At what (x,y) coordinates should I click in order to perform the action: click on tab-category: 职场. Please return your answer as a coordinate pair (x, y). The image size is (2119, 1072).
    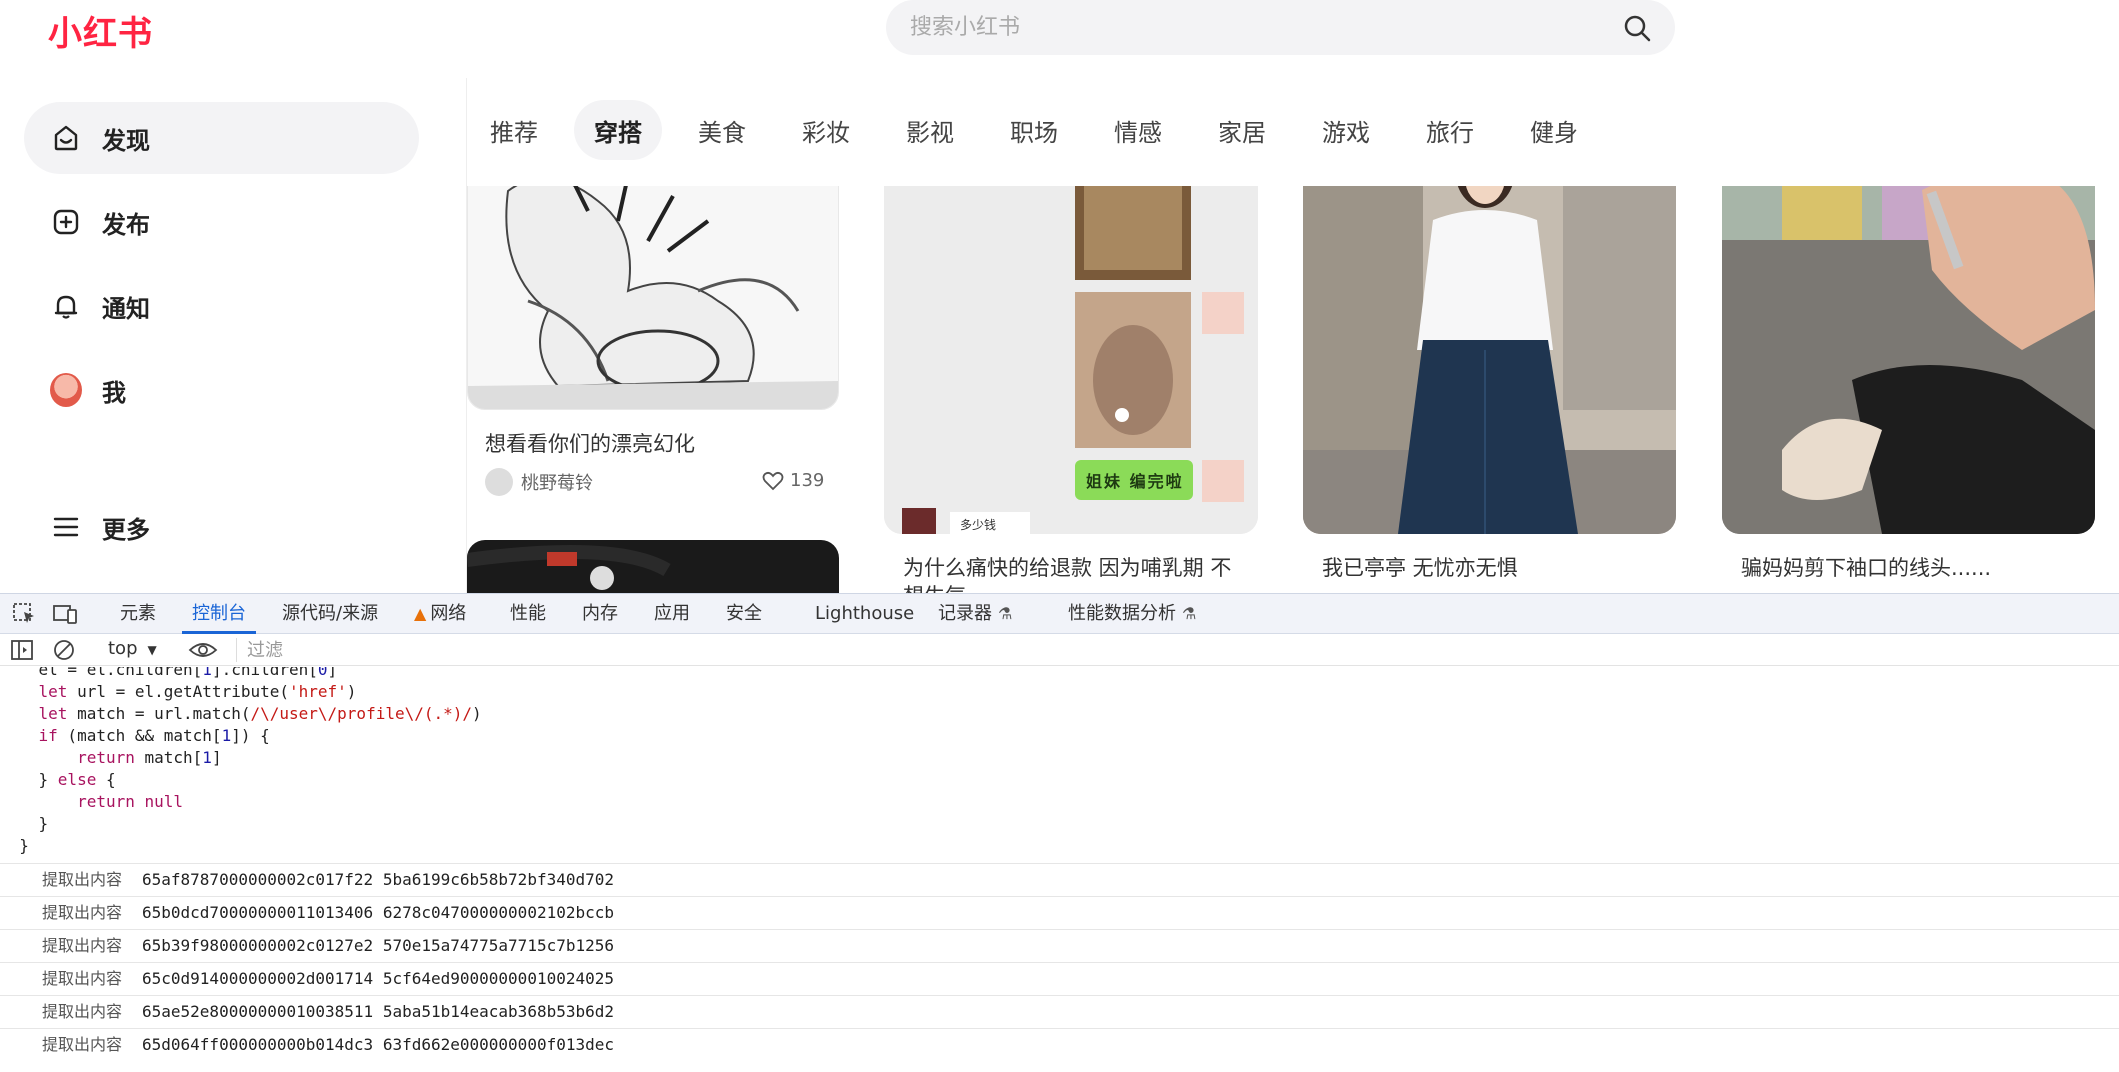
    Looking at the image, I should click on (1034, 130).